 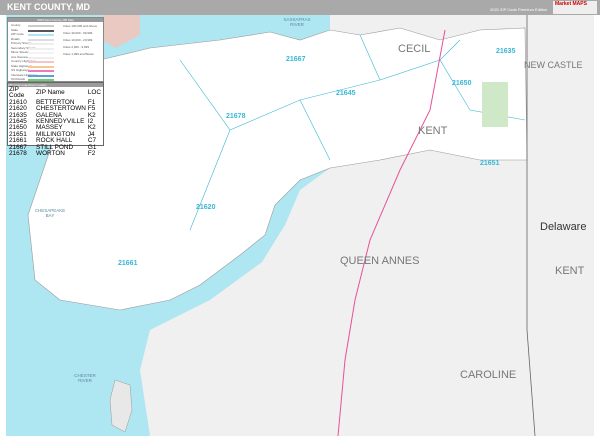 I want to click on zip-label: 21661, so click(x=128, y=263).